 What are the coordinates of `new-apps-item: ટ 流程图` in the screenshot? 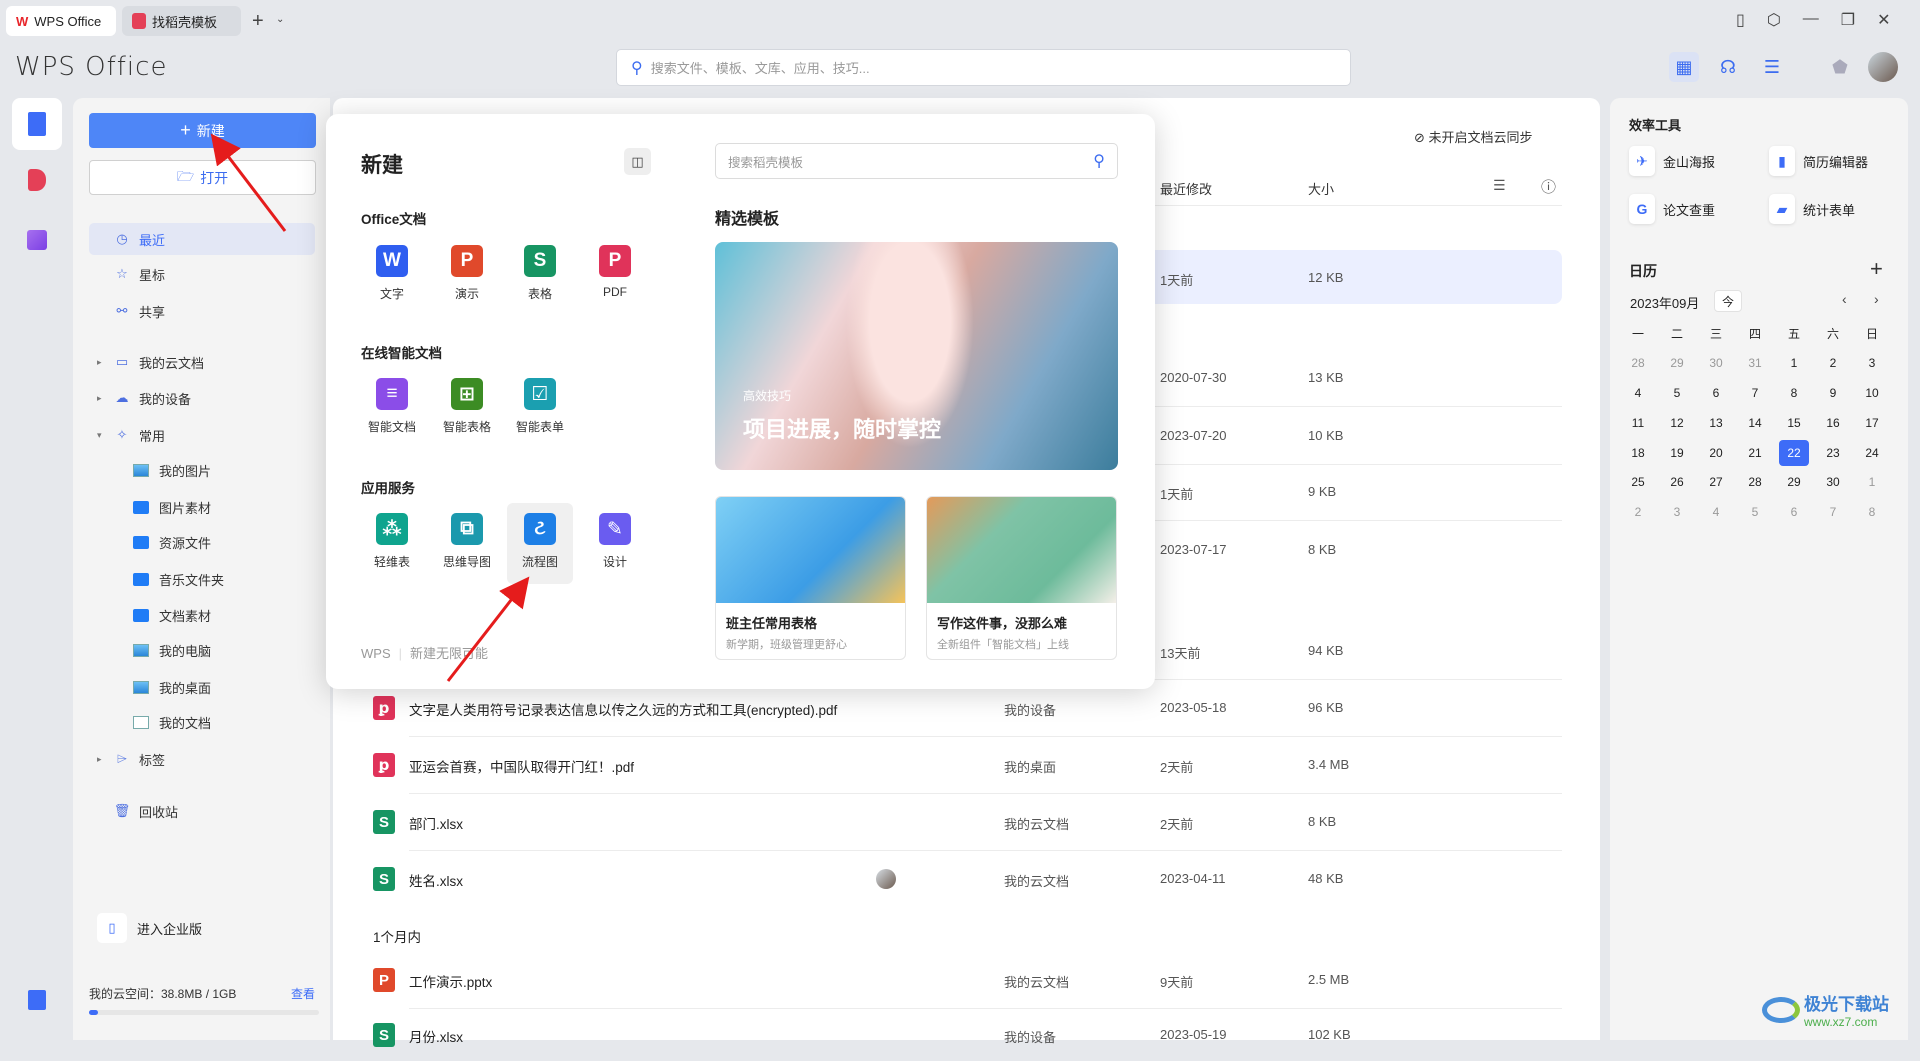 It's located at (540, 541).